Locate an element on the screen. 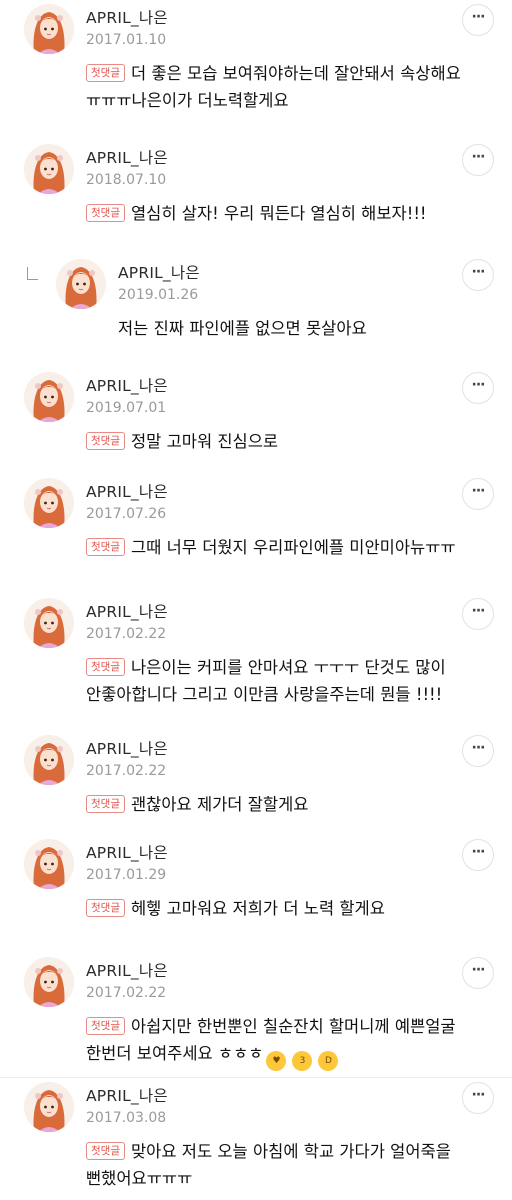 This screenshot has height=1200, width=512. comment-body: 첫댓글 정말 고마워 진심으로 is located at coordinates (291, 441).